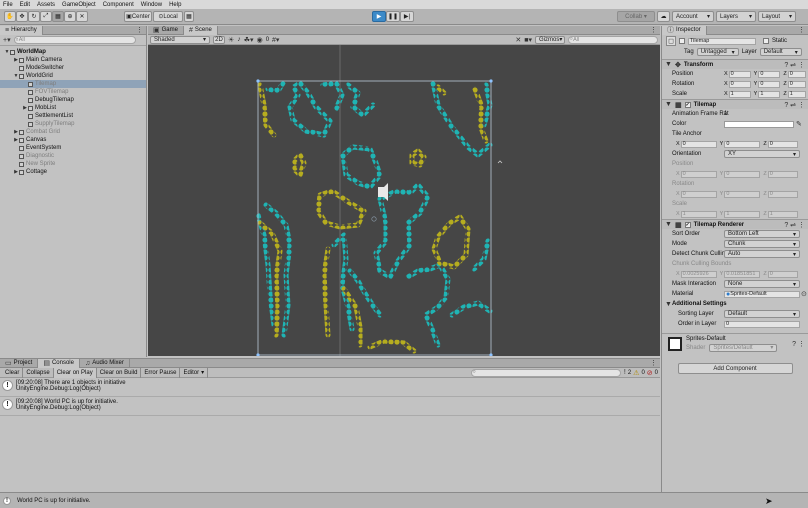 This screenshot has width=808, height=508. I want to click on status-text: World PC is up for initiative., so click(54, 501).